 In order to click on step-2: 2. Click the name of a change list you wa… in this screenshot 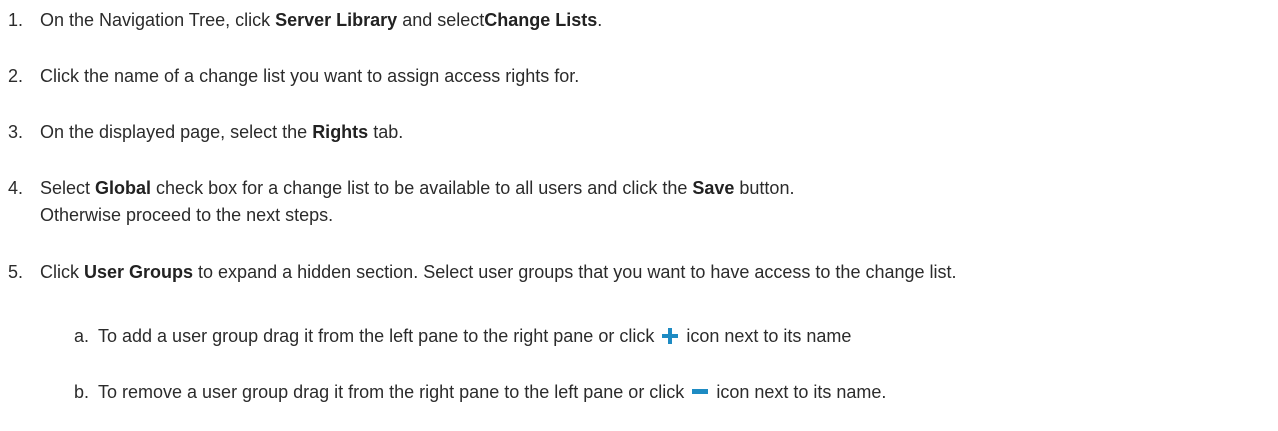, I will do `click(293, 76)`.